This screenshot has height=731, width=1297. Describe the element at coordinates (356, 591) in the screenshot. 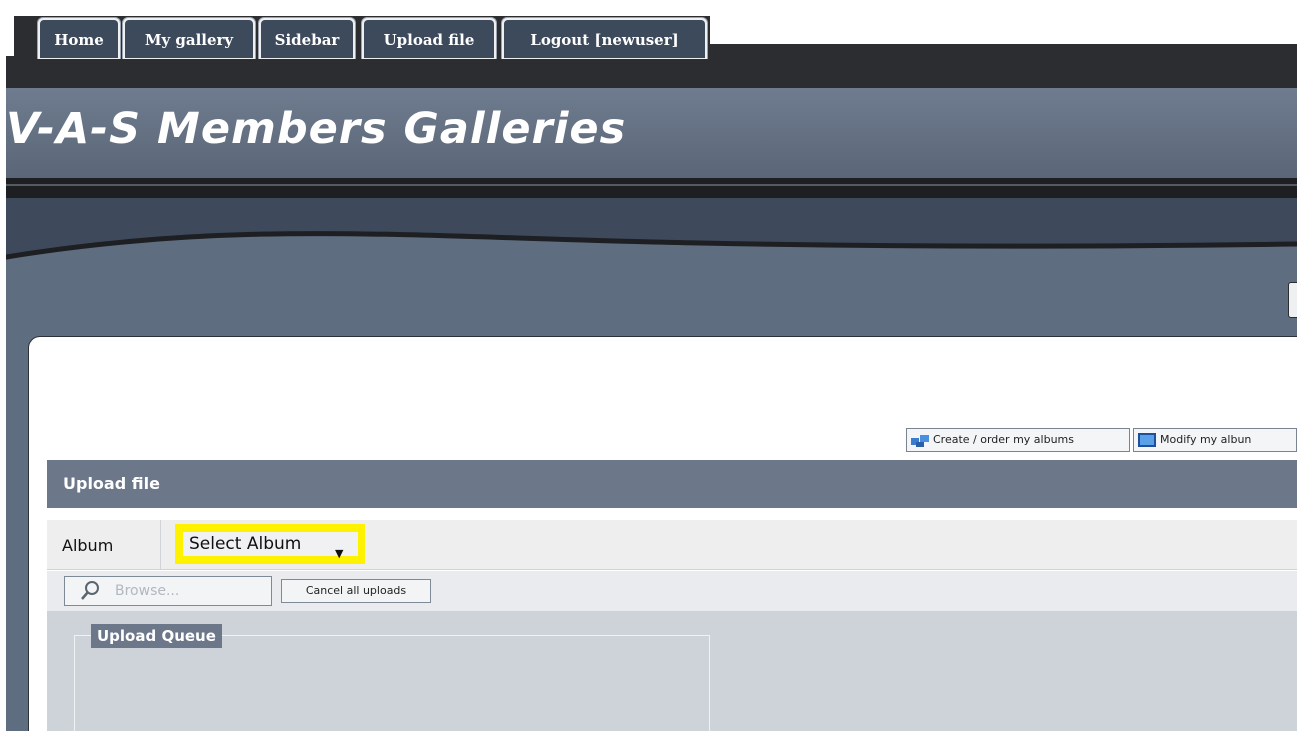

I see `cancel-all-uploads-button: Cancel all uploads` at that location.